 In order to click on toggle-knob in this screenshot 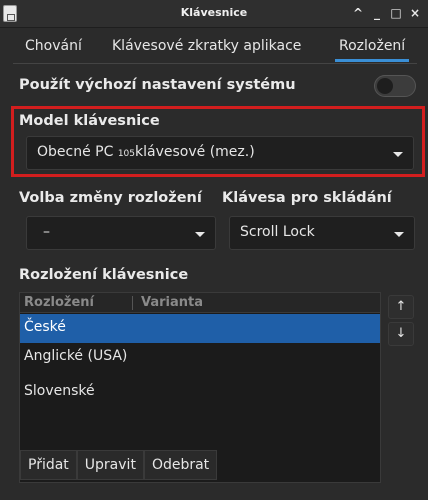, I will do `click(385, 86)`.